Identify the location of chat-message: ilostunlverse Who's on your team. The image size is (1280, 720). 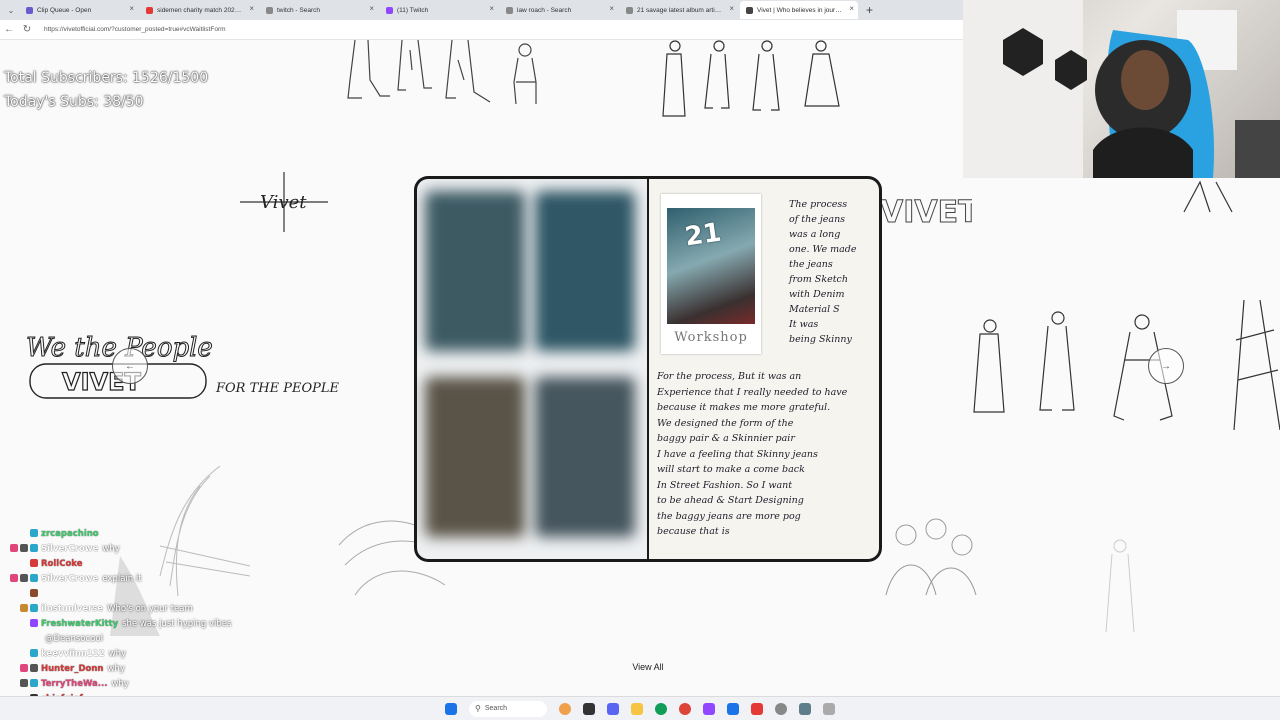
(130, 608).